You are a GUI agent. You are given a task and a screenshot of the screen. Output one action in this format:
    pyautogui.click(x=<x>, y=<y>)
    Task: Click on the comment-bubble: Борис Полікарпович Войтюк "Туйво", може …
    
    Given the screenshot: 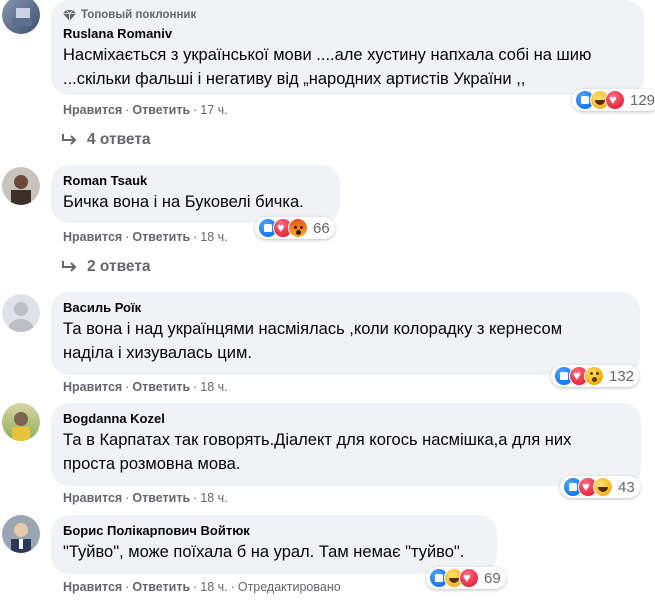 What is the action you would take?
    pyautogui.click(x=274, y=544)
    